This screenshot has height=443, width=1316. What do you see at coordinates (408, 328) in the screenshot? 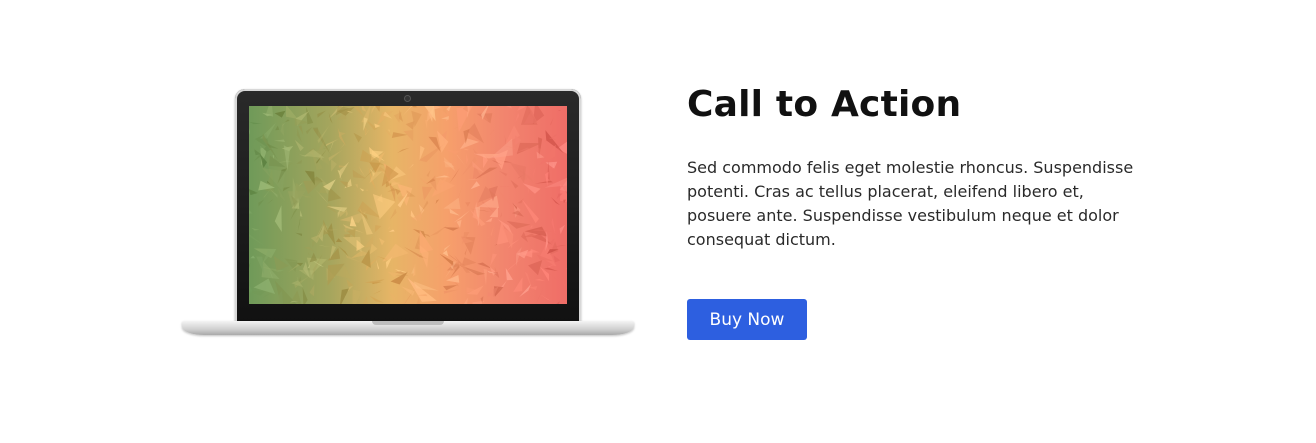
I see `laptop-base` at bounding box center [408, 328].